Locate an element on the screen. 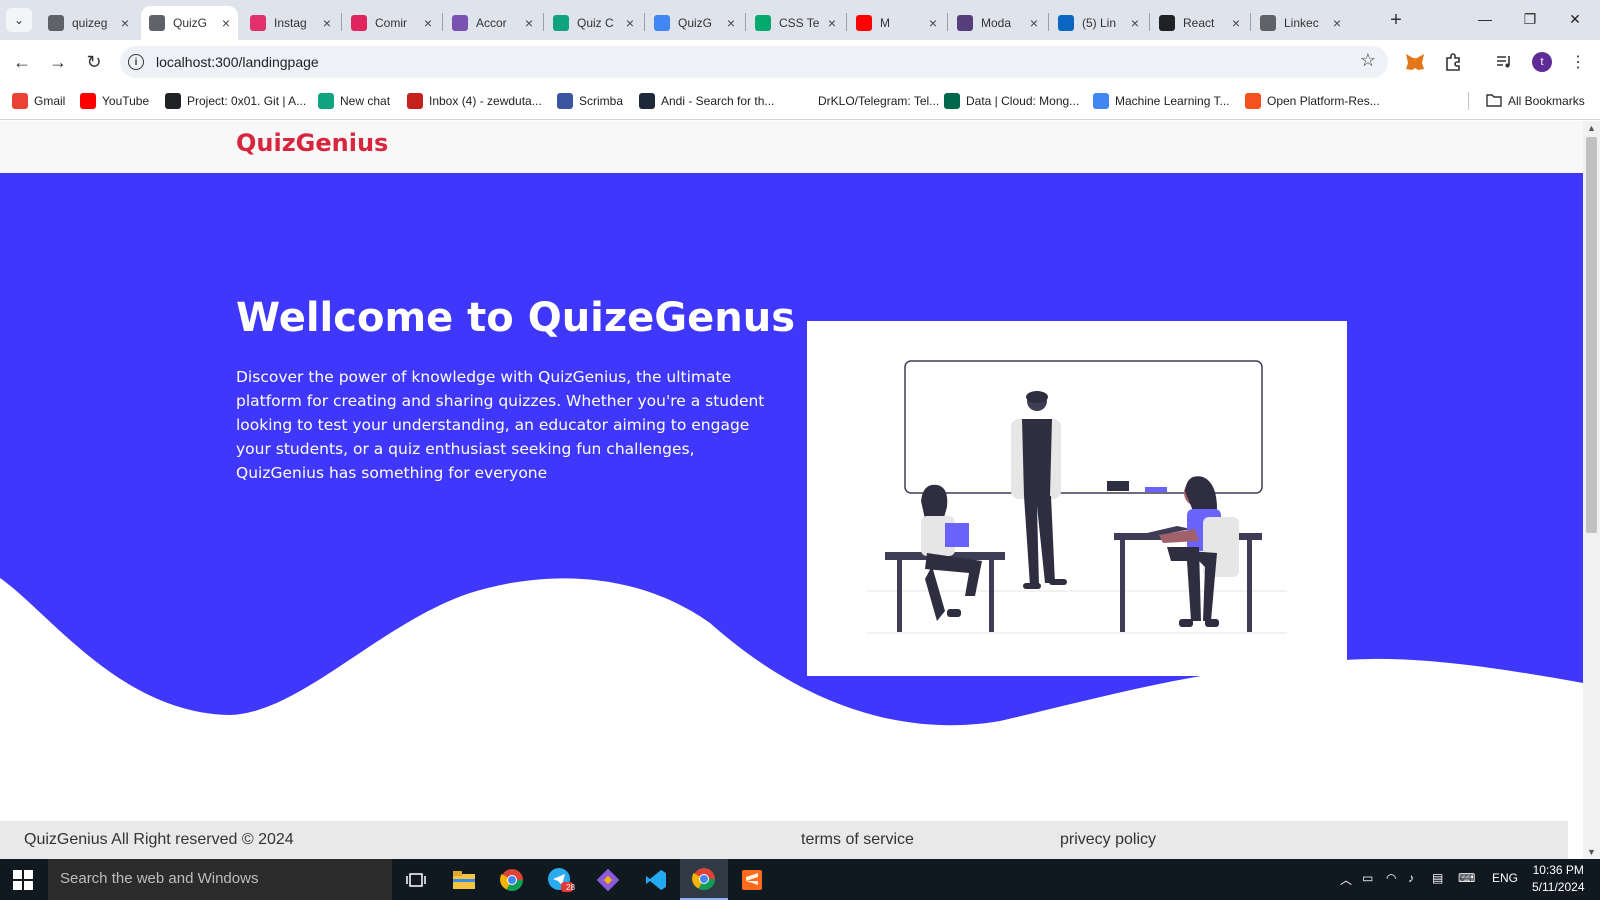  scroll-thumb is located at coordinates (1591, 335).